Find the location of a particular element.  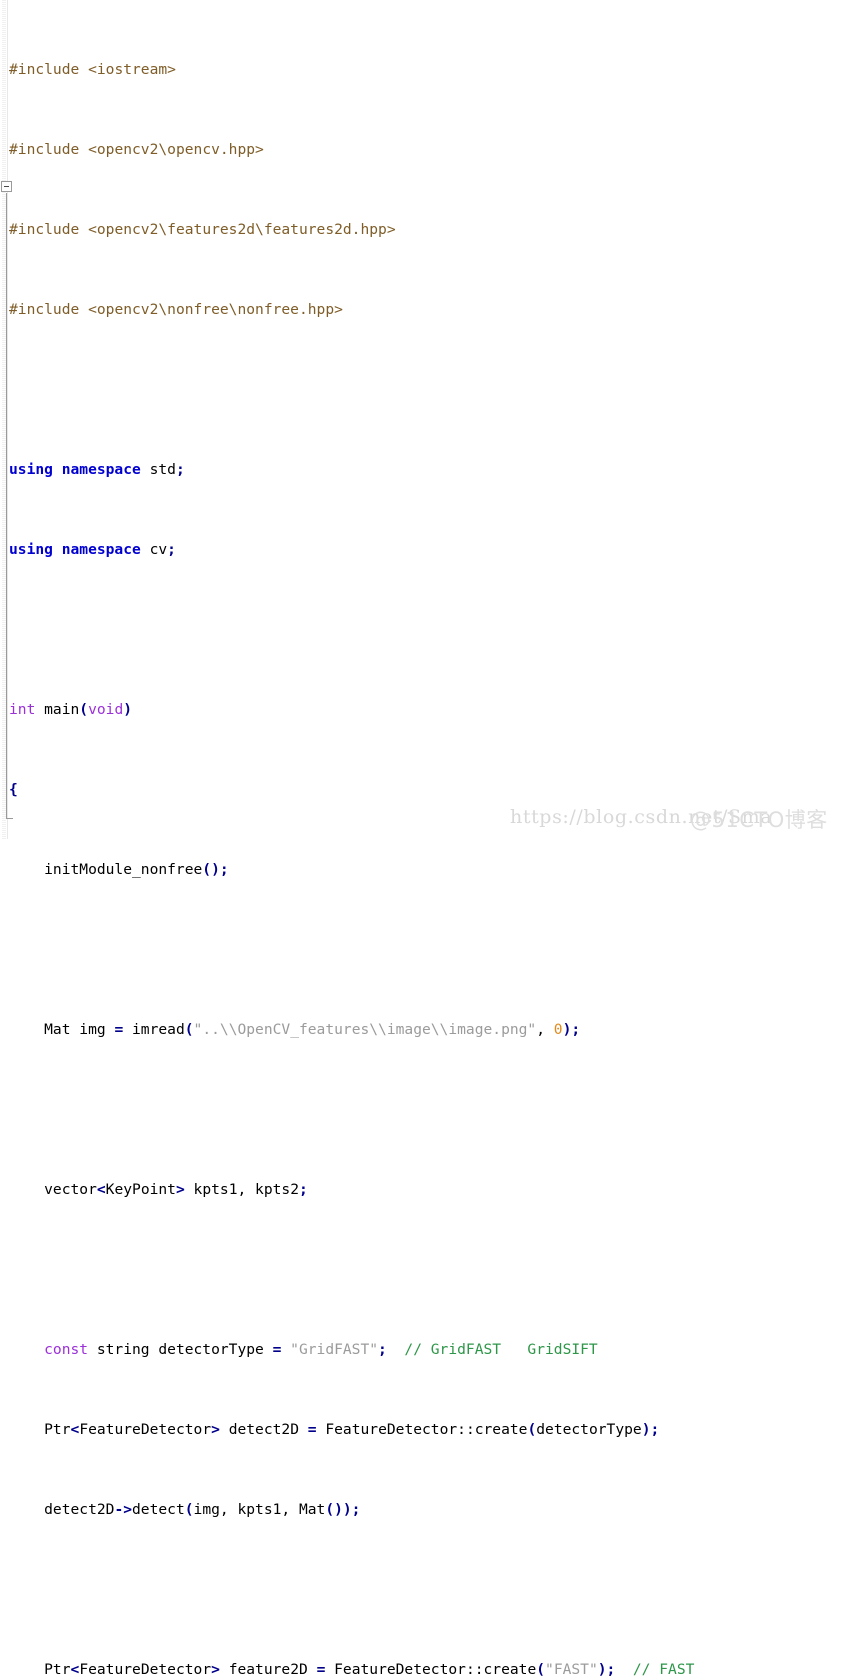

token-type-void: void is located at coordinates (106, 709).